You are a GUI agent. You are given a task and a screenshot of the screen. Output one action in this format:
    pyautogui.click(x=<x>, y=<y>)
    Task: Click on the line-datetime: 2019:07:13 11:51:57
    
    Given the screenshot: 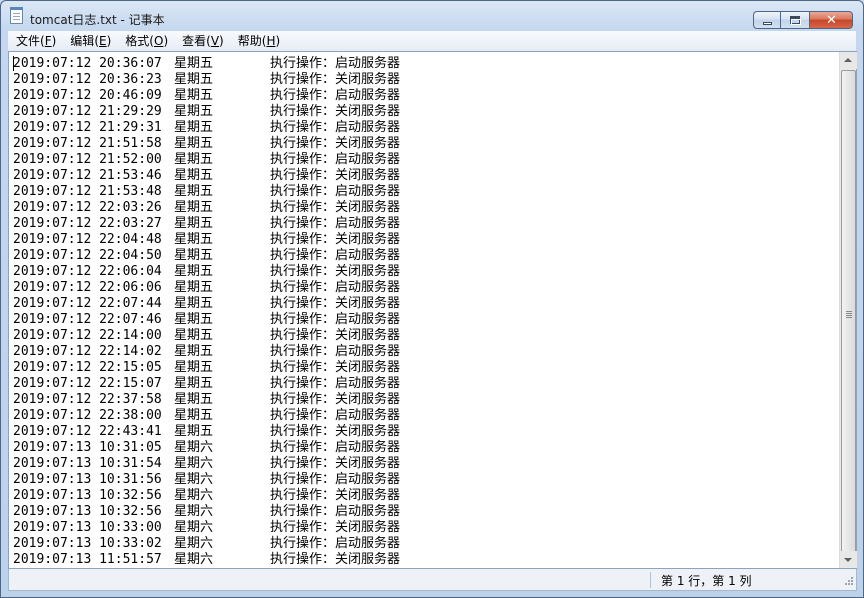 What is the action you would take?
    pyautogui.click(x=93, y=560)
    